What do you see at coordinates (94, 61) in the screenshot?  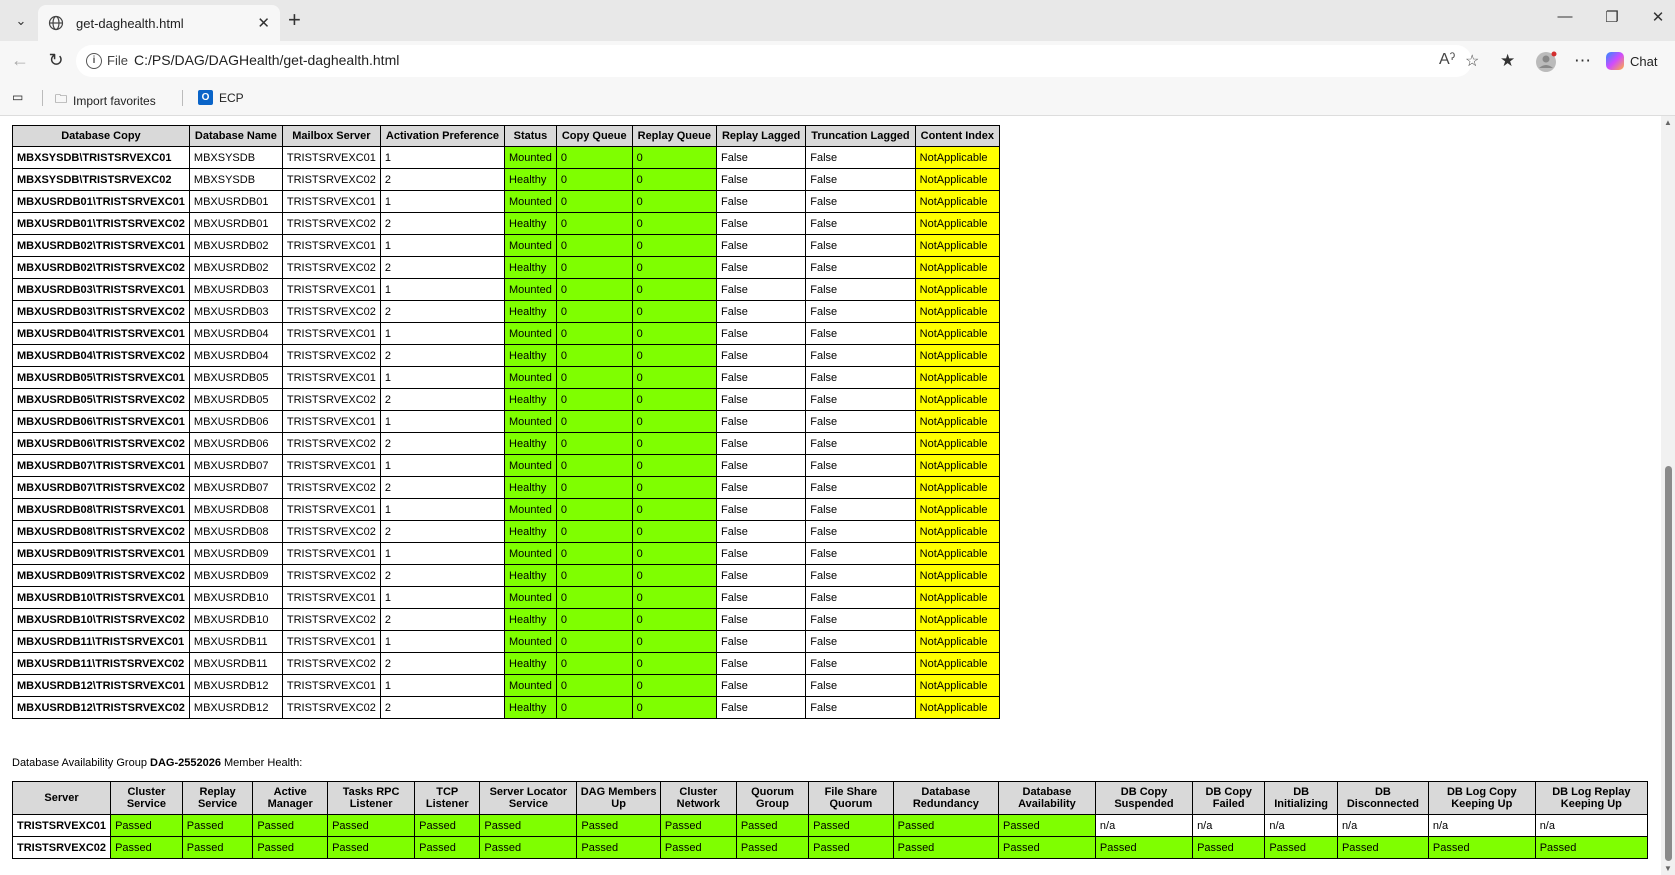 I see `info-icon: i` at bounding box center [94, 61].